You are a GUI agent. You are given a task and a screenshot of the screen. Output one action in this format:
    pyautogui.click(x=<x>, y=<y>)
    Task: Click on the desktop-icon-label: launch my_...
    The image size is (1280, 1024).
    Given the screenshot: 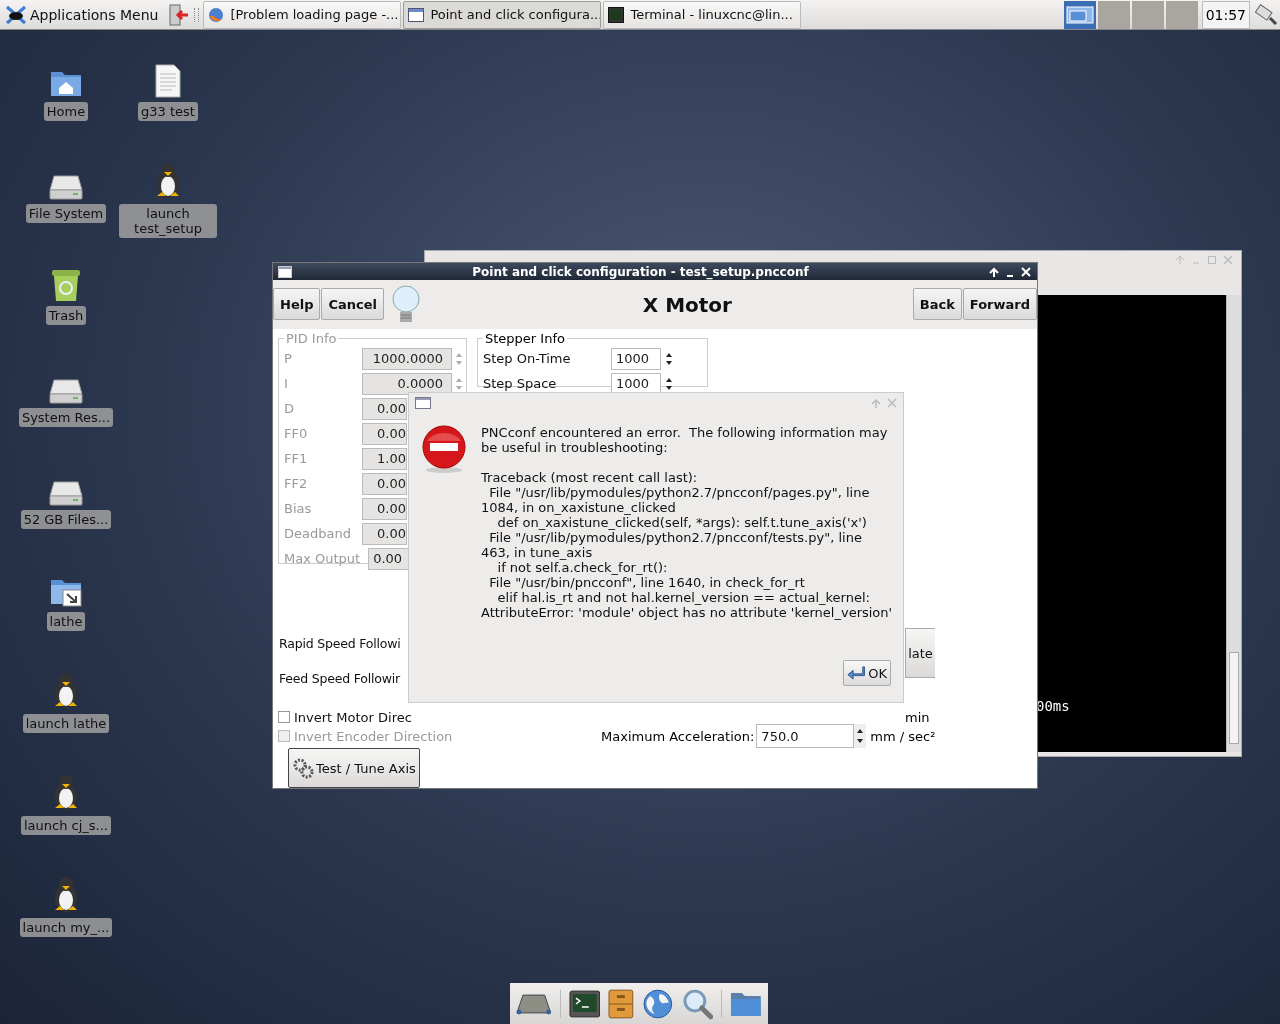 What is the action you would take?
    pyautogui.click(x=66, y=927)
    